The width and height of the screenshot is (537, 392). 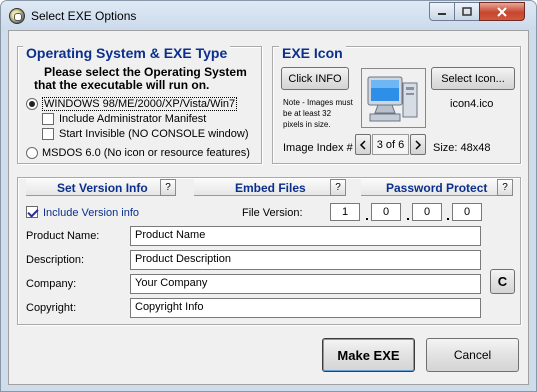 What do you see at coordinates (472, 104) in the screenshot?
I see `icon-filename: icon4.ico` at bounding box center [472, 104].